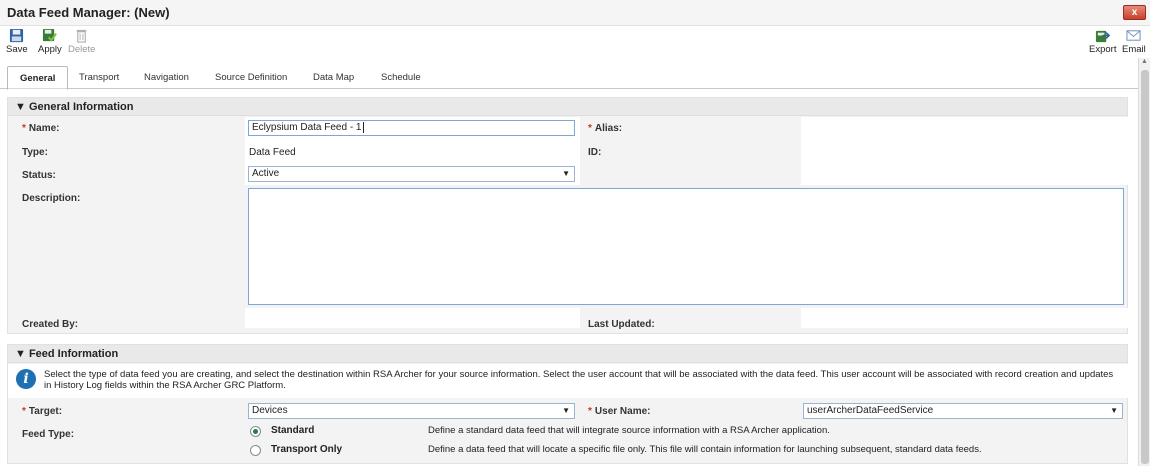 The image size is (1150, 466). I want to click on toolbar: Save Apply Delete Export Email, so click(575, 42).